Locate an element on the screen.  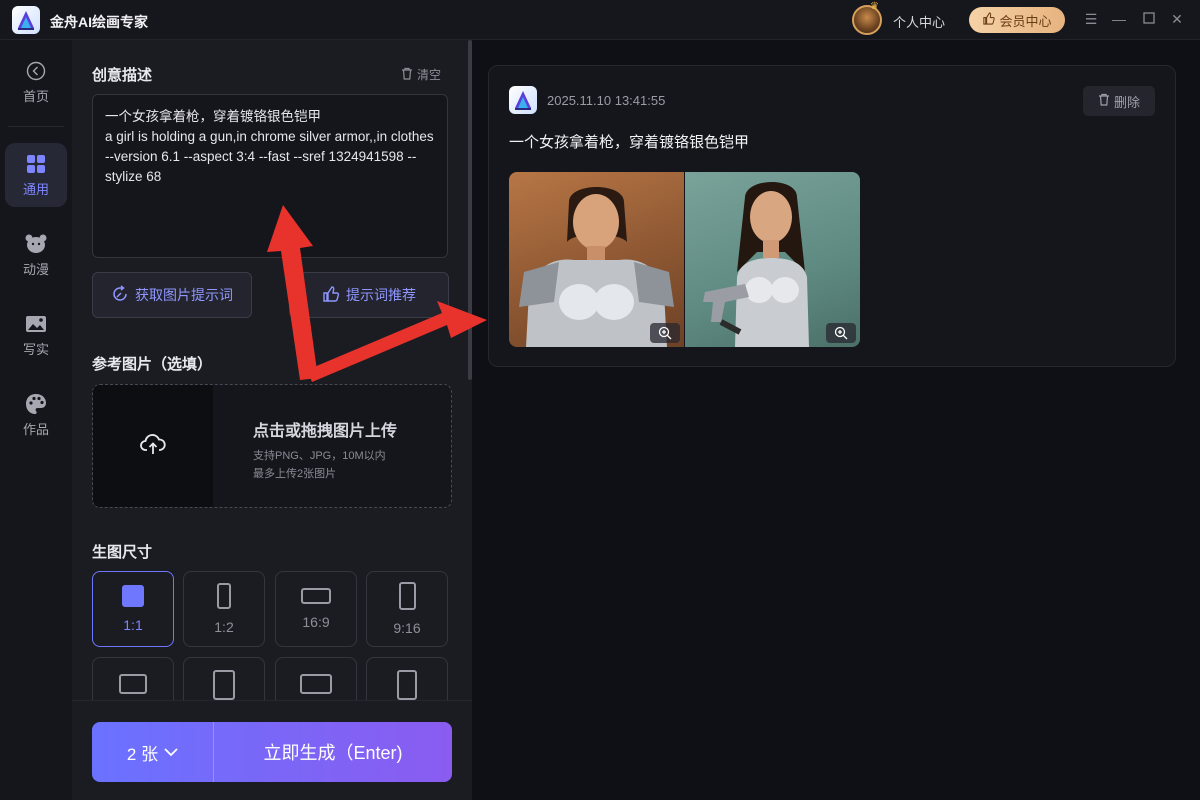
nav-label: 动漫 is located at coordinates (35, 269).